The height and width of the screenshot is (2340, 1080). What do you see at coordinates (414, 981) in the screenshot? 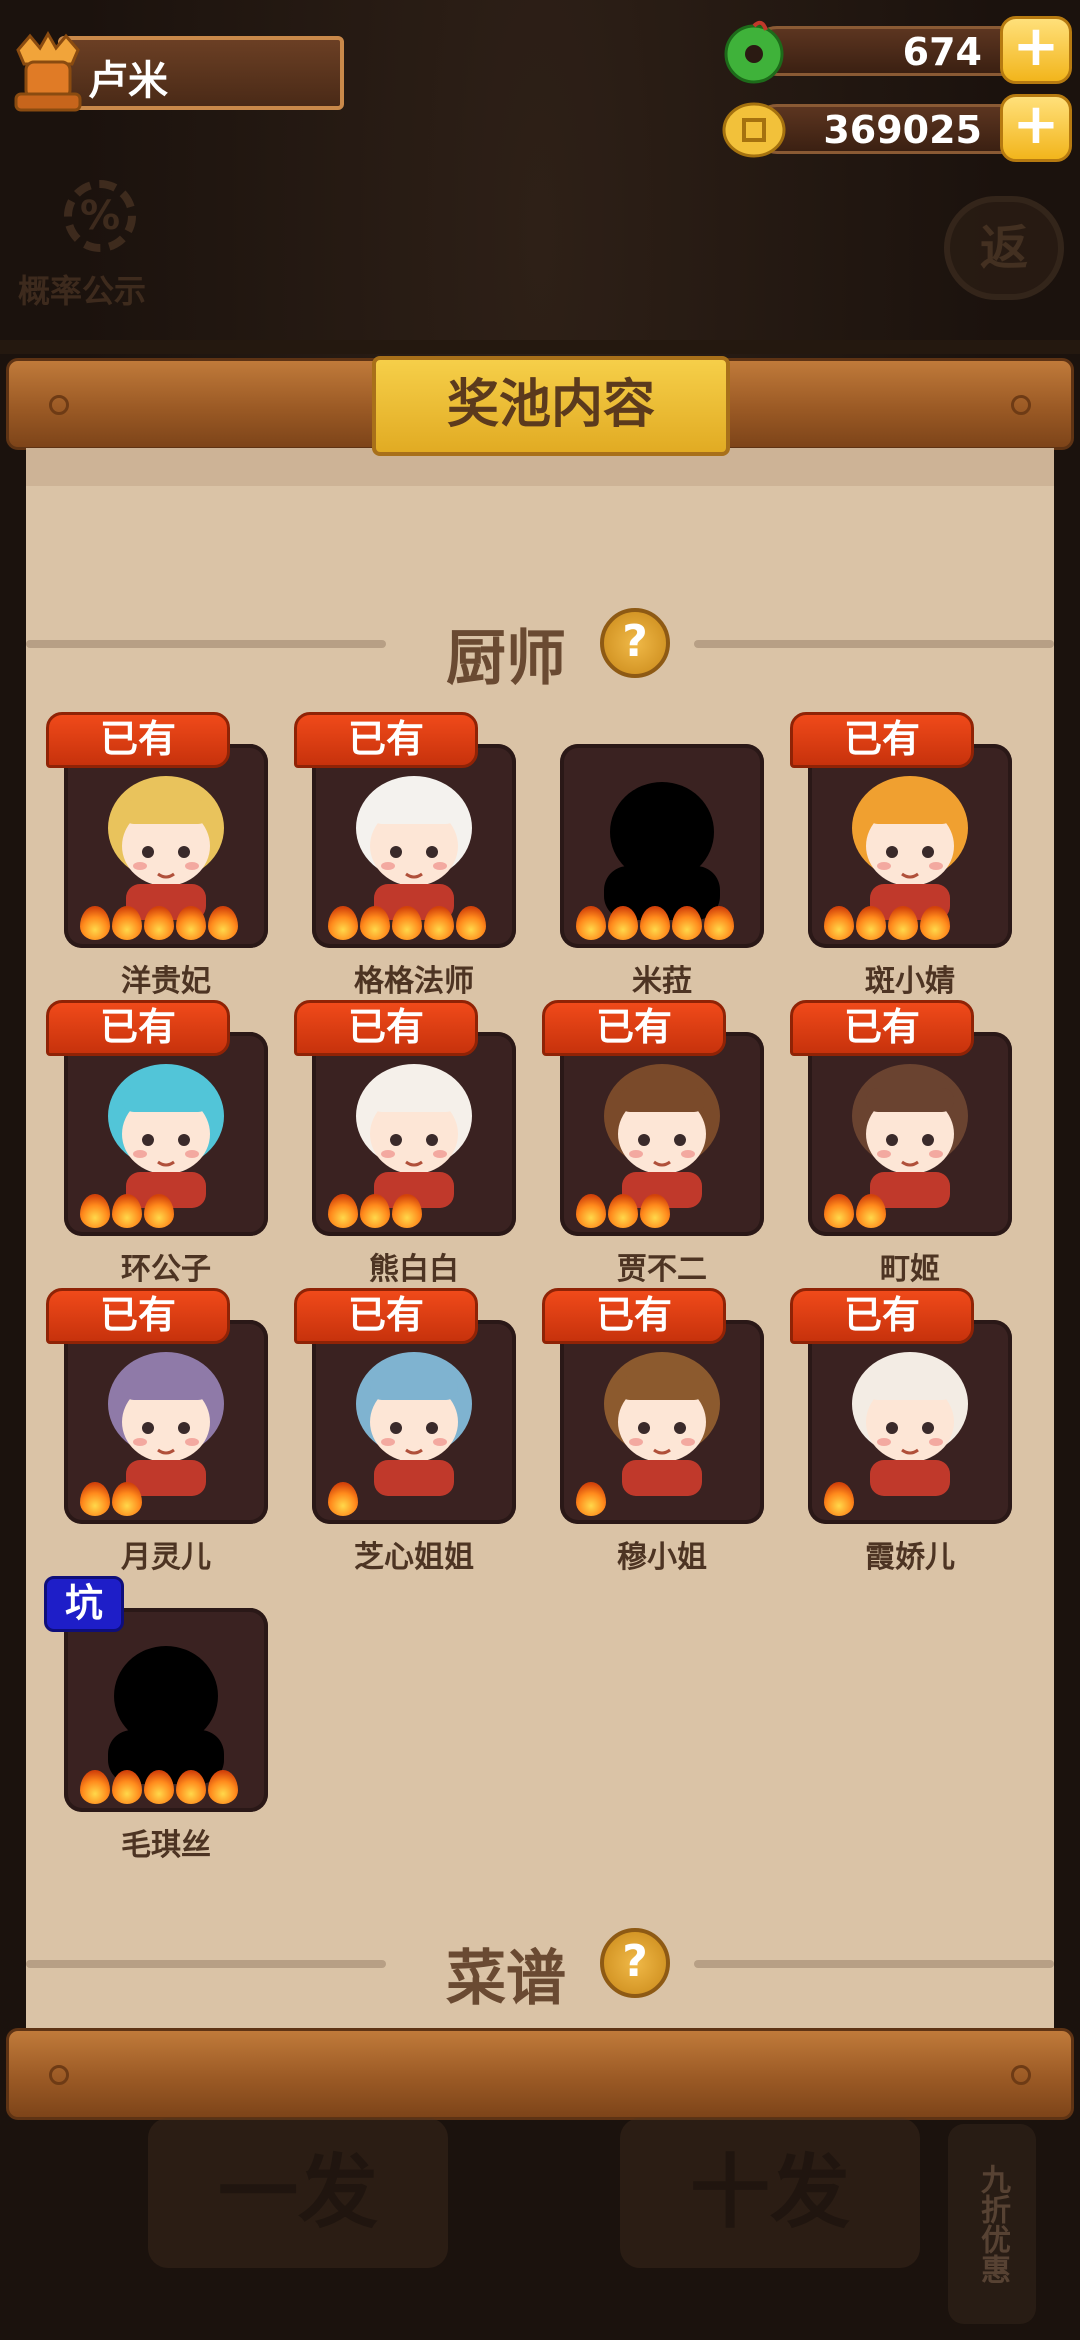
I see `chef-name: 格格法师` at bounding box center [414, 981].